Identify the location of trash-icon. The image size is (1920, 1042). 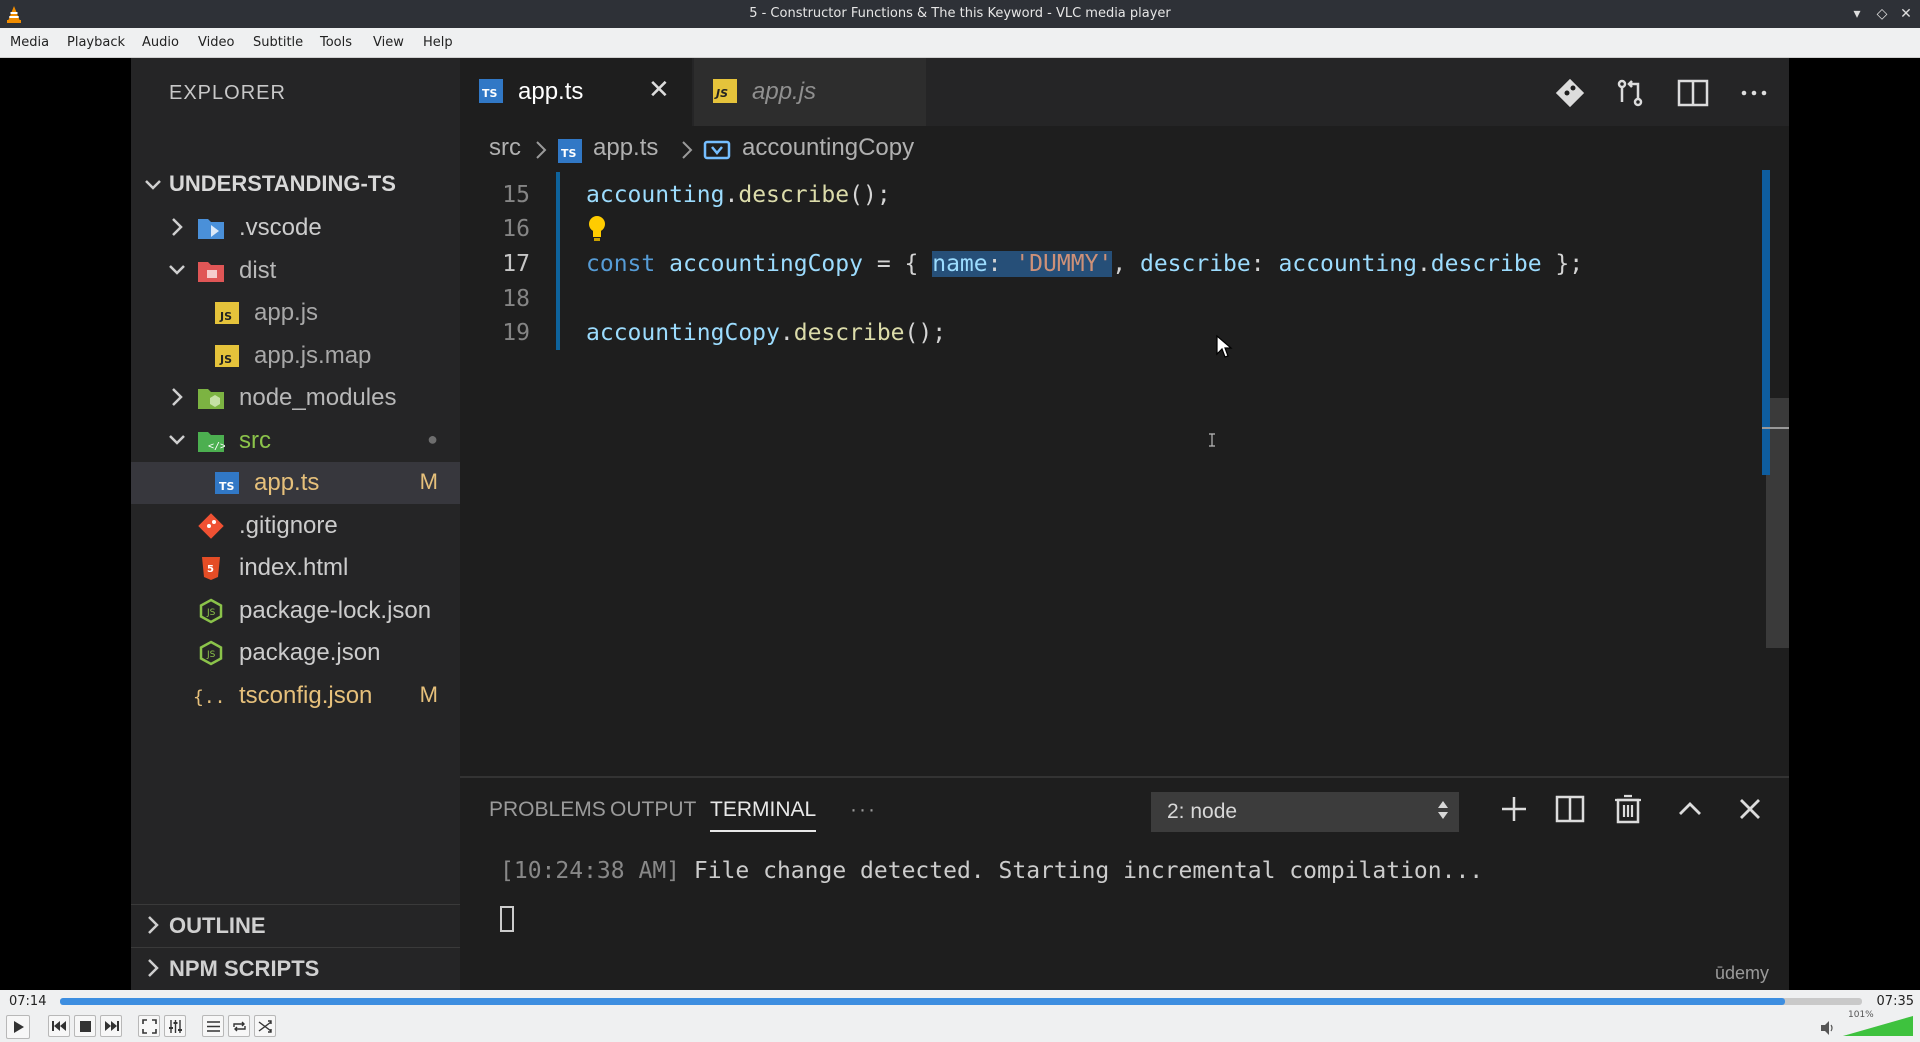
(1628, 809).